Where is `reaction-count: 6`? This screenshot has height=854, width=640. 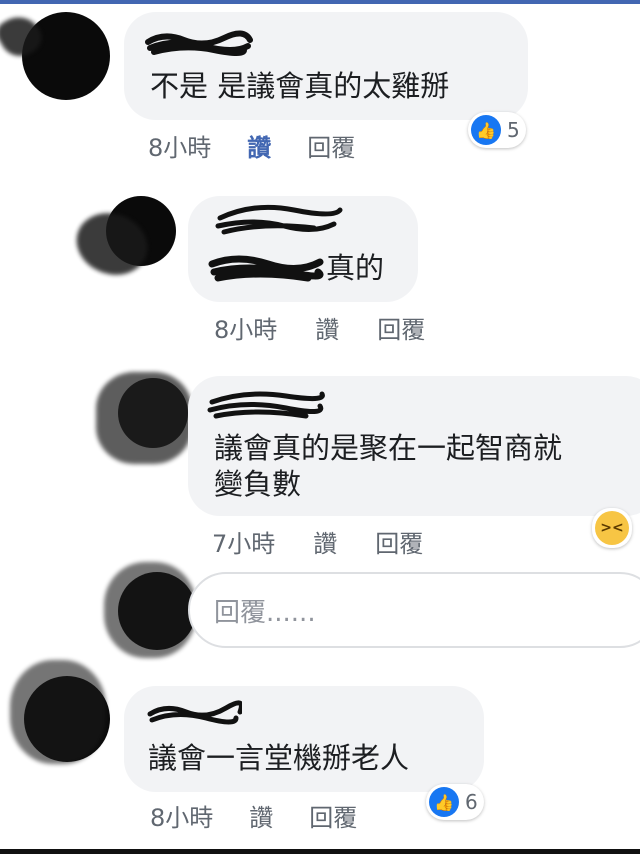
reaction-count: 6 is located at coordinates (471, 802).